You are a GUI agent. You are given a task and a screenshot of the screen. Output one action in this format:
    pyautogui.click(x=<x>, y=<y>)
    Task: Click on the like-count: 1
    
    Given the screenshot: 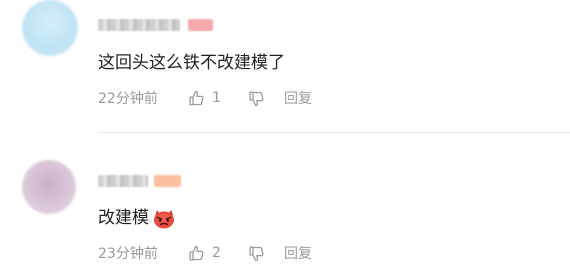 What is the action you would take?
    pyautogui.click(x=216, y=98)
    